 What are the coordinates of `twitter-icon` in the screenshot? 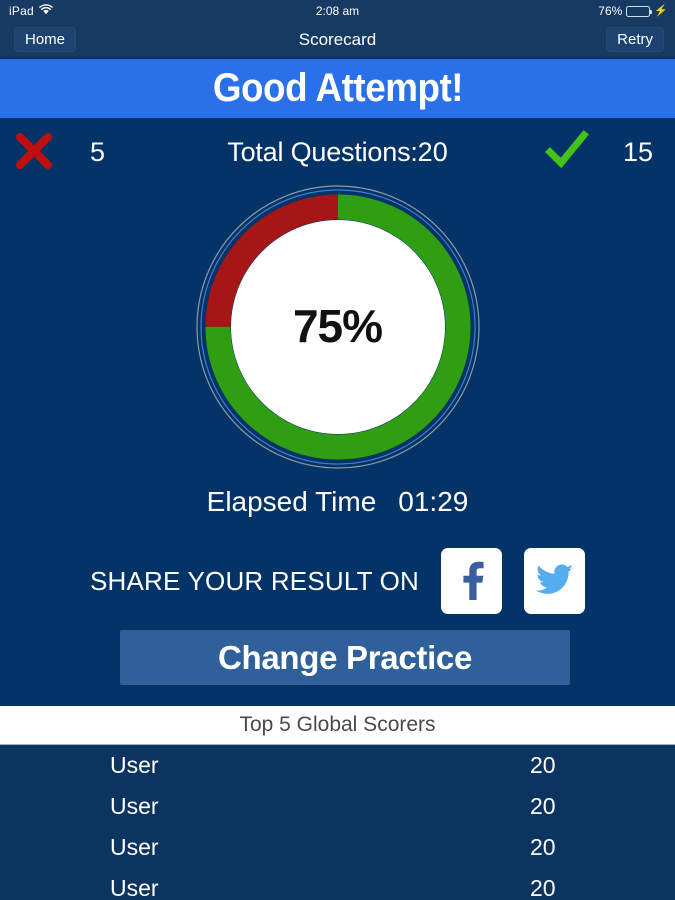 It's located at (554, 581).